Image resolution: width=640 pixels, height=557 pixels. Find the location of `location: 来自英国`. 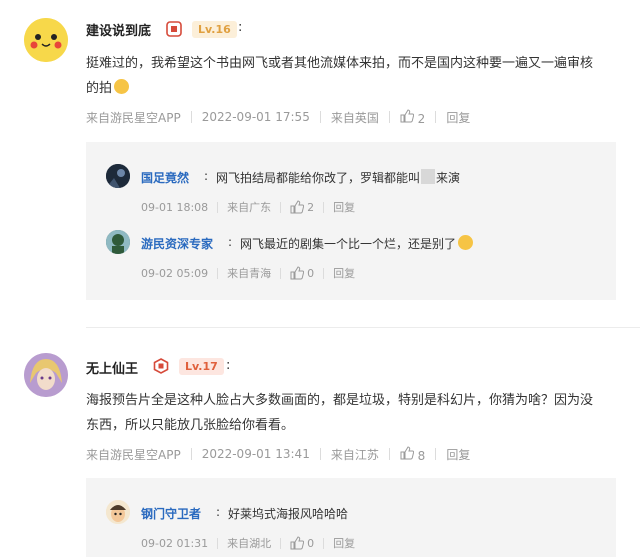

location: 来自英国 is located at coordinates (354, 117).